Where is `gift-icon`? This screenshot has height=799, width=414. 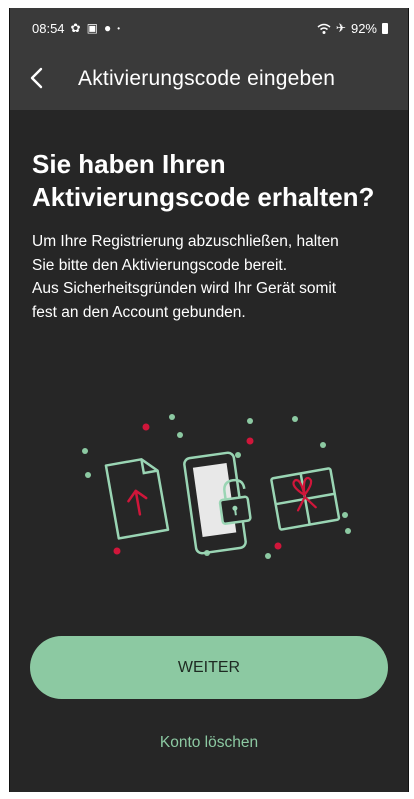
gift-icon is located at coordinates (305, 499).